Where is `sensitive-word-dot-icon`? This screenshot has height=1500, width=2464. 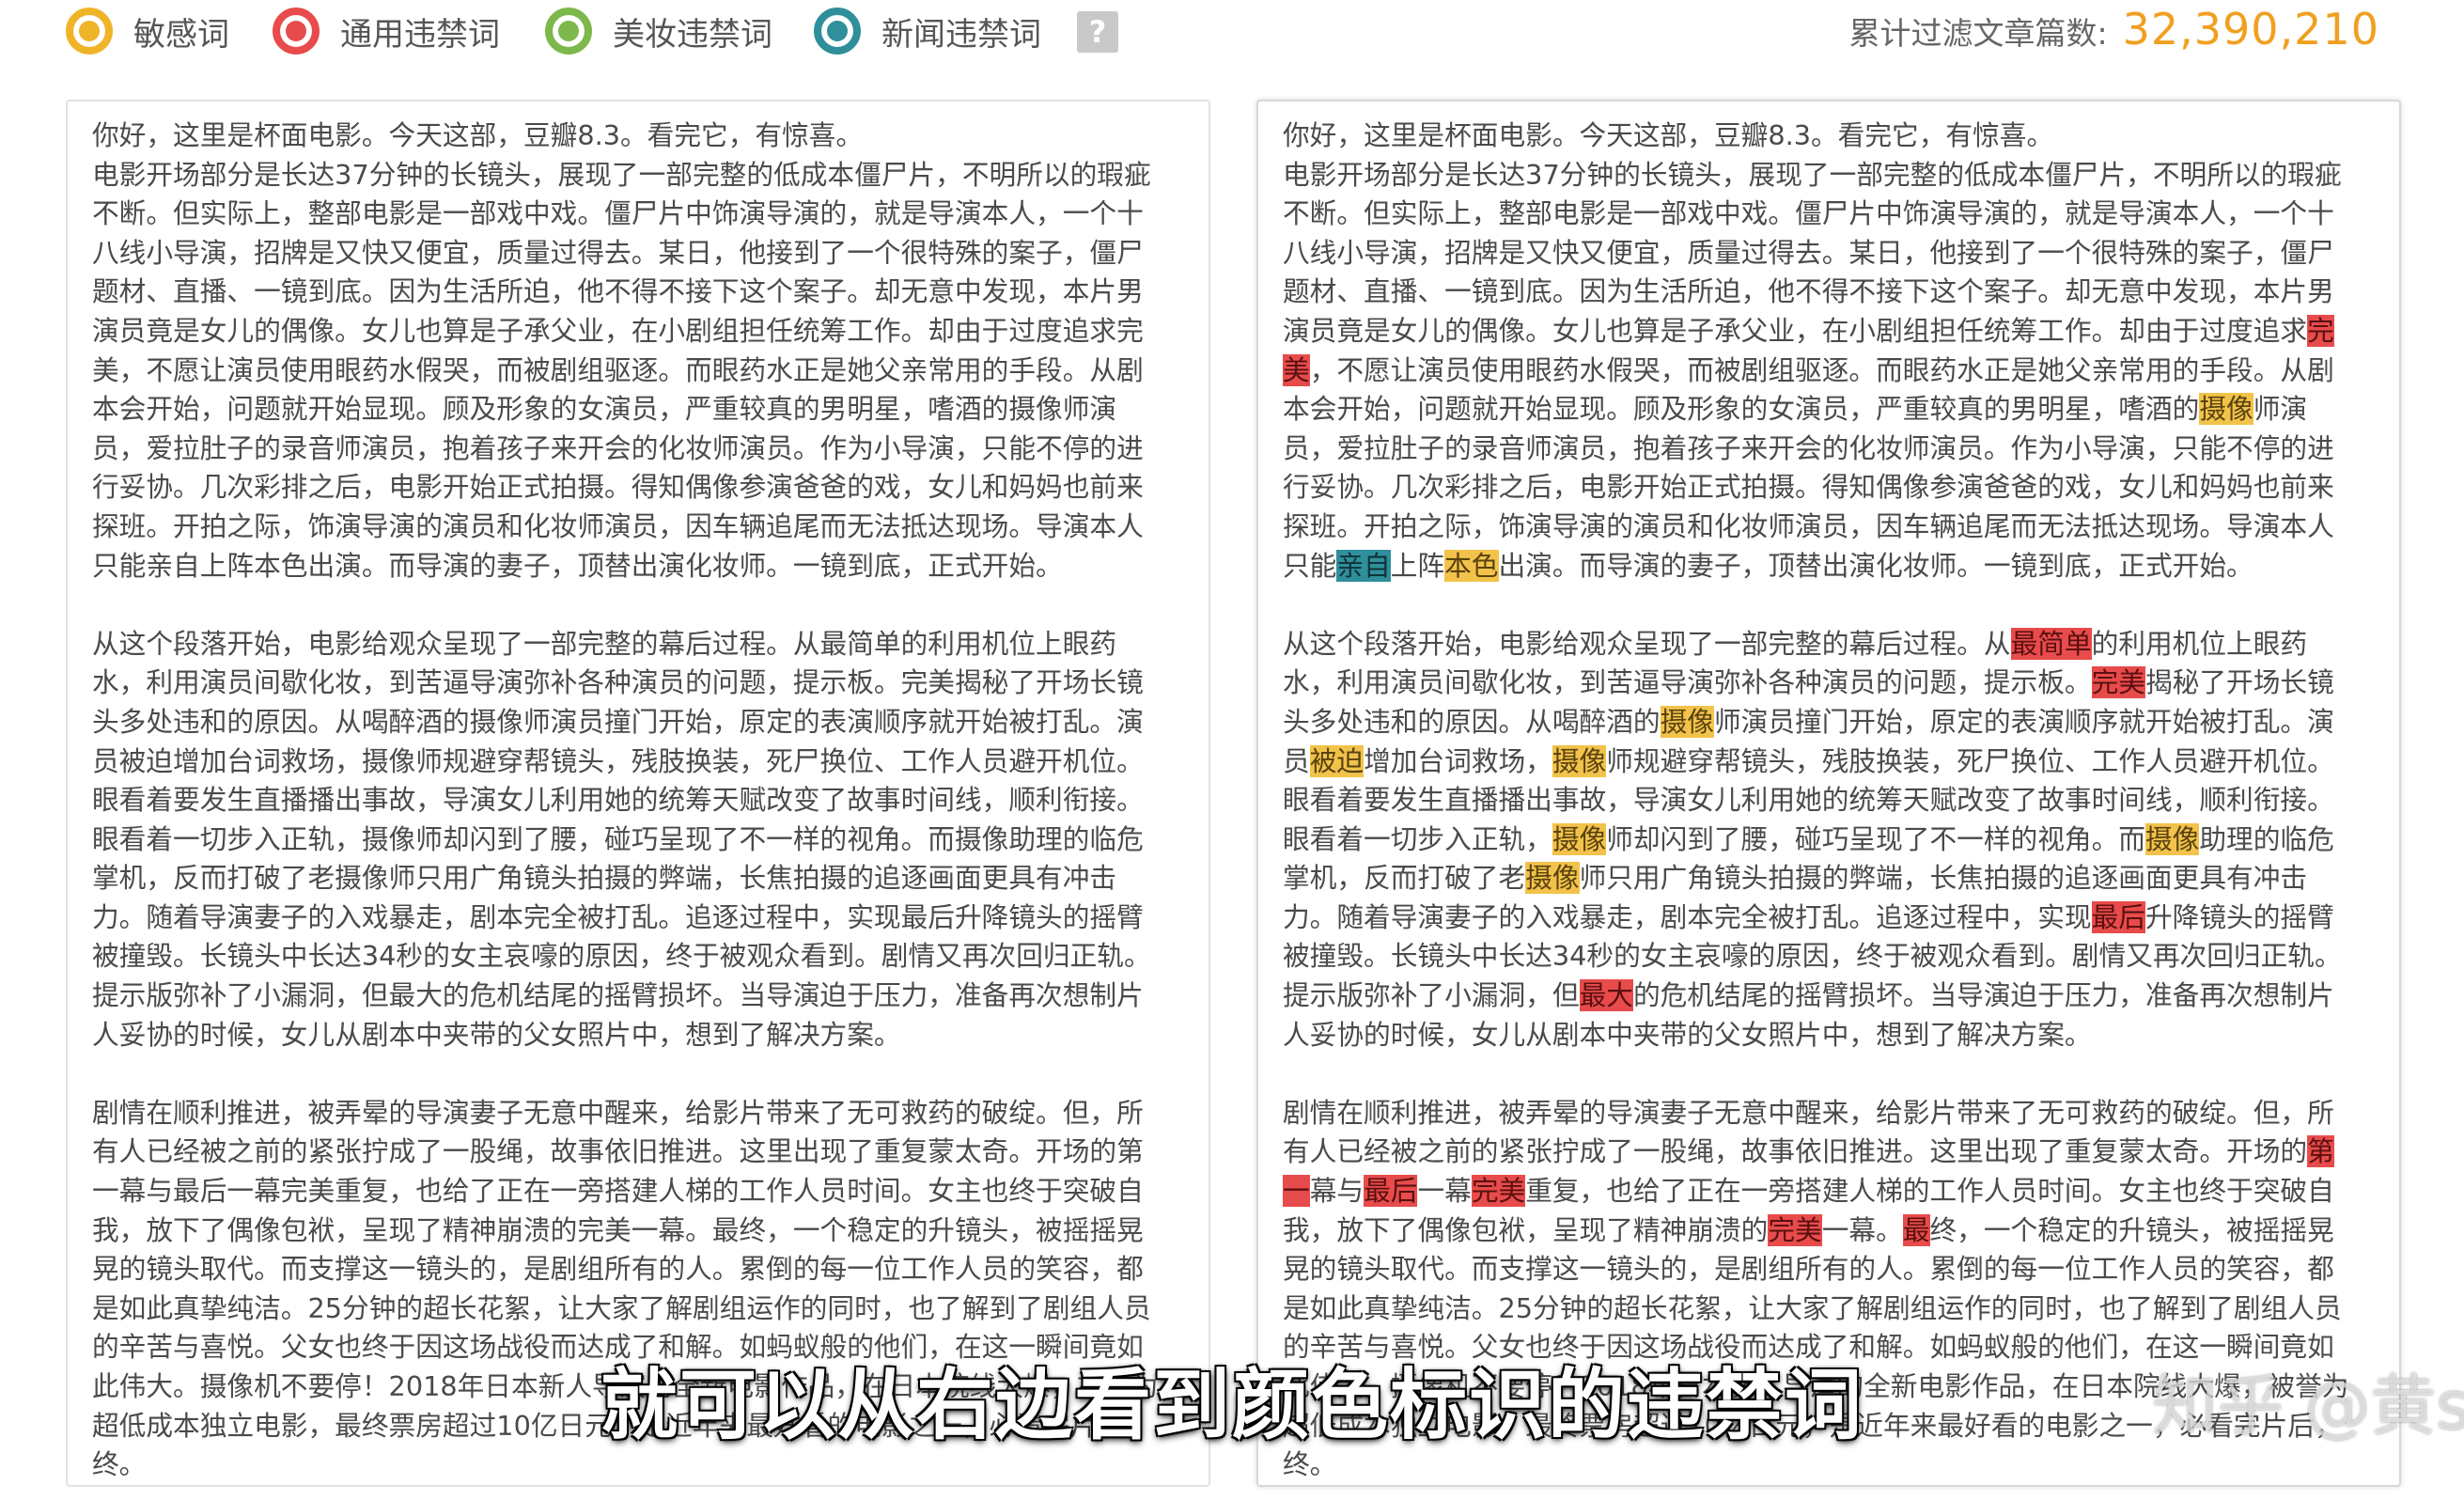
sensitive-word-dot-icon is located at coordinates (89, 32).